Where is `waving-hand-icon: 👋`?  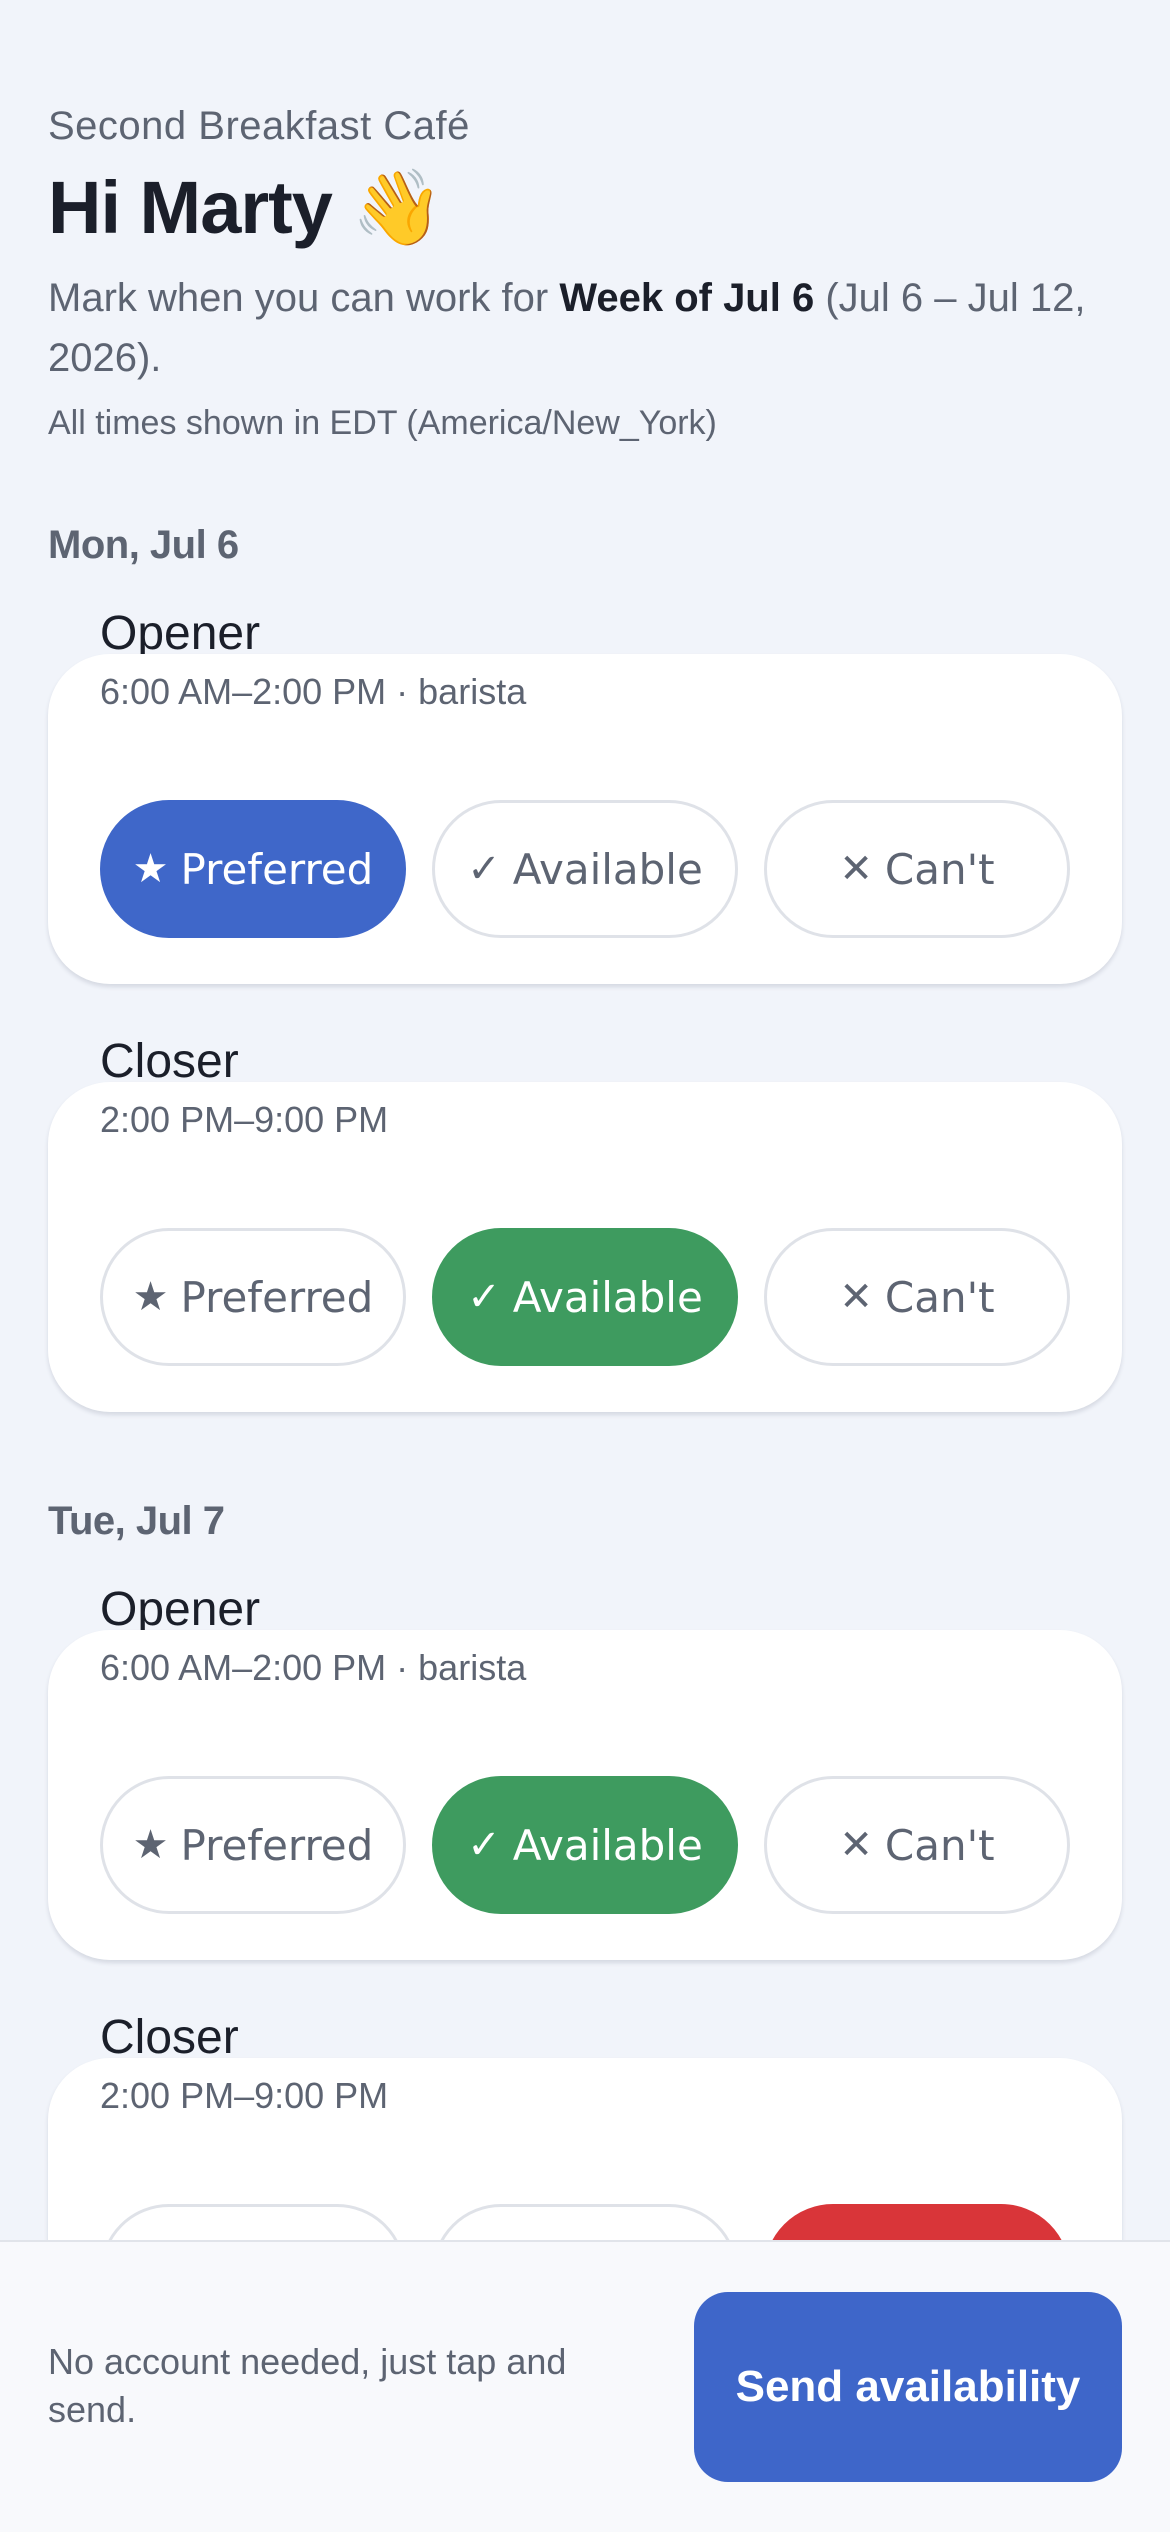 waving-hand-icon: 👋 is located at coordinates (397, 208).